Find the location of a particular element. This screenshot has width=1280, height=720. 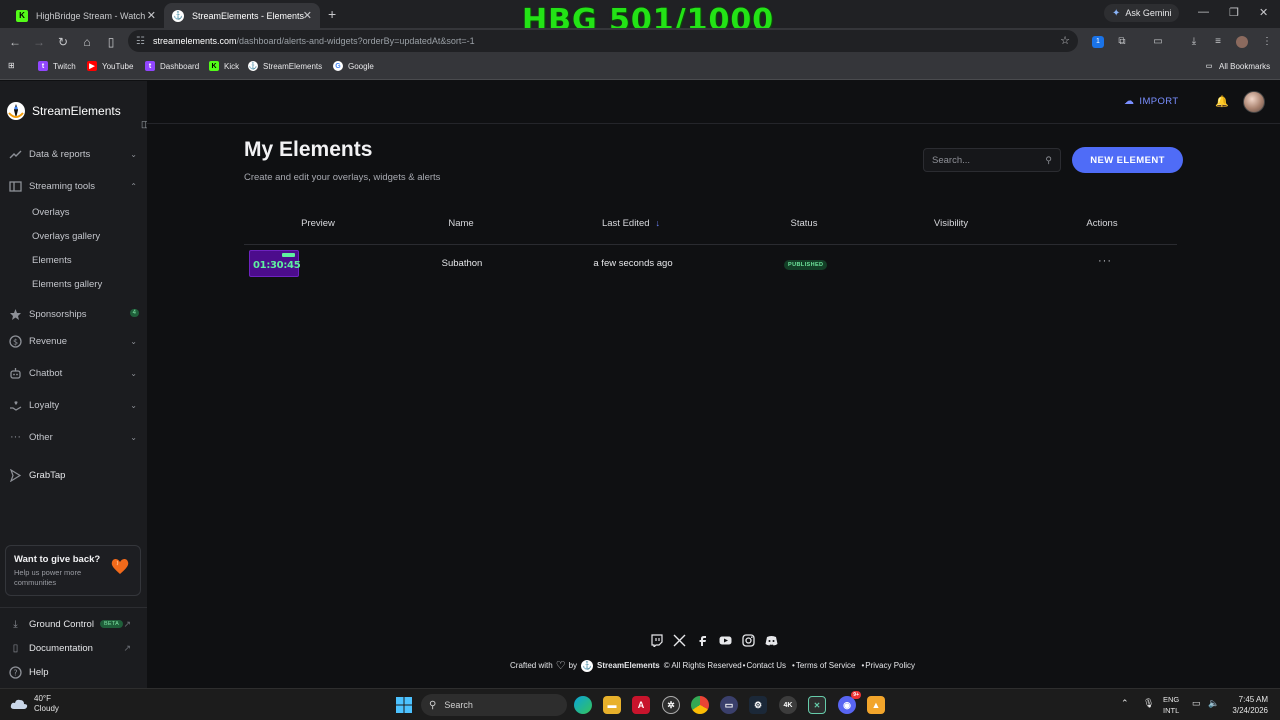

apps-icon: ⊞ is located at coordinates (11, 65).